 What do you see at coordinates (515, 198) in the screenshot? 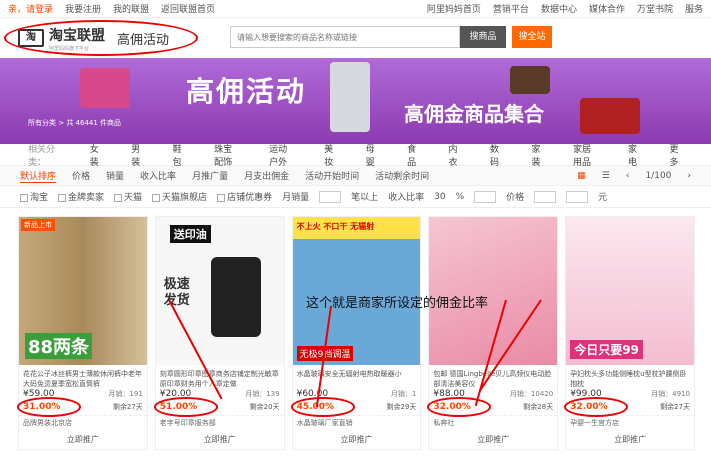
I see `price-label: 价格` at bounding box center [515, 198].